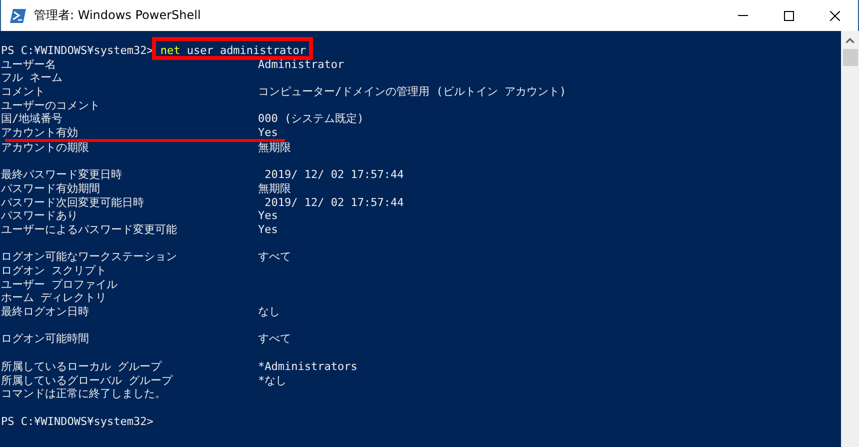 The width and height of the screenshot is (859, 447). I want to click on field-label: ホーム ディレクトリ, so click(54, 298).